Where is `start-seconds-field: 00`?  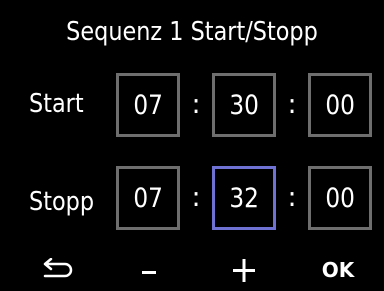 start-seconds-field: 00 is located at coordinates (340, 105).